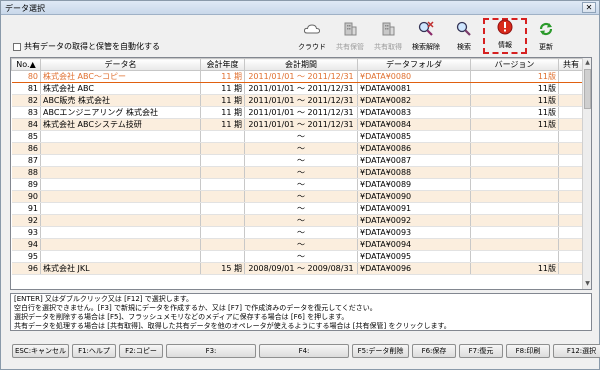  Describe the element at coordinates (426, 36) in the screenshot. I see `search-clear-button: 検索解除` at that location.